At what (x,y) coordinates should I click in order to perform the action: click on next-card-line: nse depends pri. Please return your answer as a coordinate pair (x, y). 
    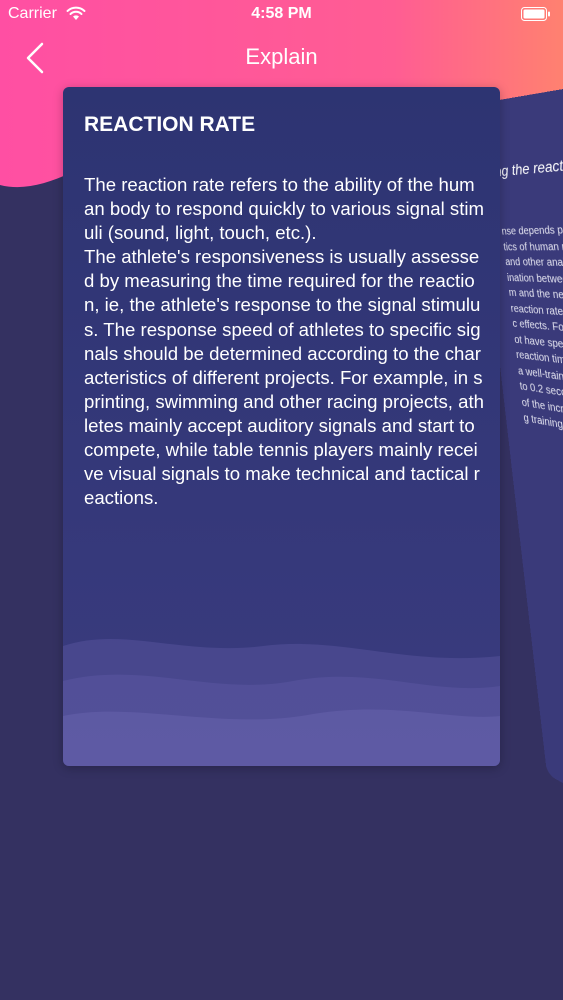
    Looking at the image, I should click on (532, 229).